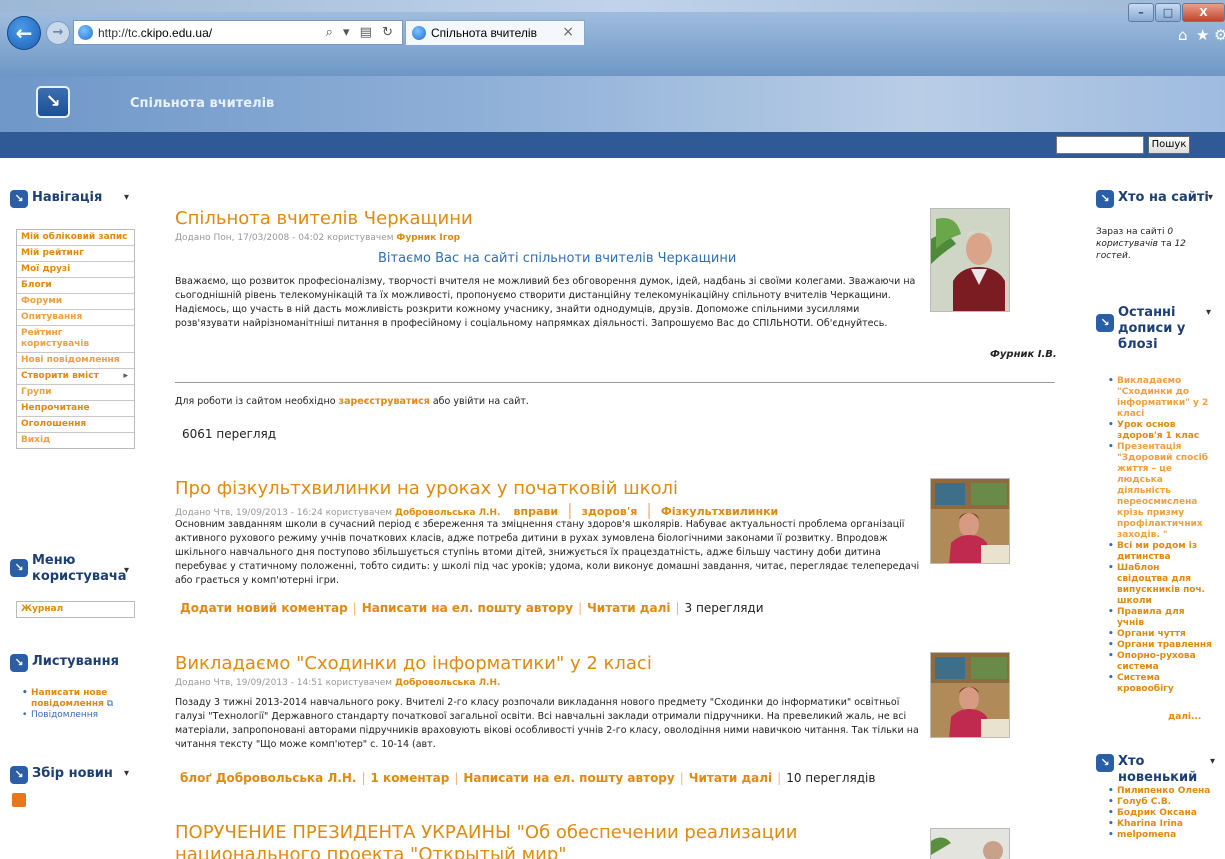 The height and width of the screenshot is (859, 1225). Describe the element at coordinates (1202, 35) in the screenshot. I see `favorites-star-icon: ★` at that location.